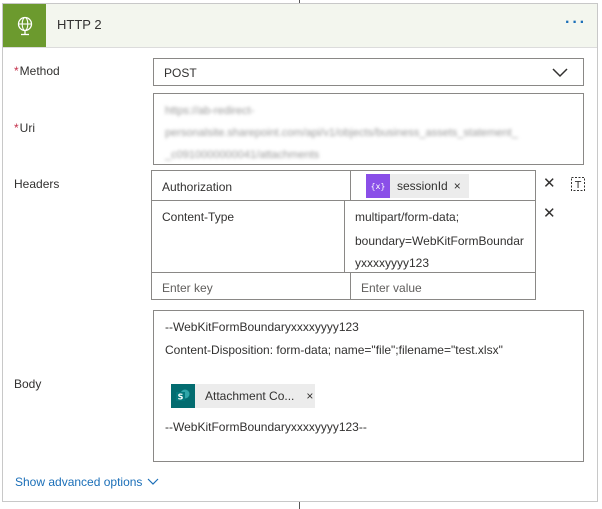 Image resolution: width=602 pixels, height=509 pixels. What do you see at coordinates (248, 236) in the screenshot?
I see `header-key-content-type: Content-Type` at bounding box center [248, 236].